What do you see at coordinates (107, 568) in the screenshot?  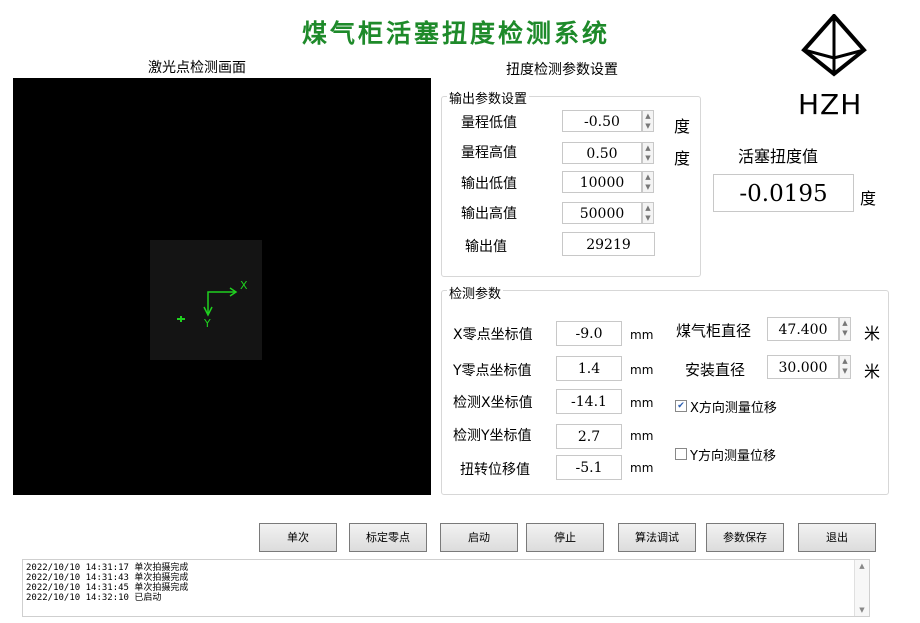 I see `log-line: 2022/10/10 14:31:17 单次拍摄完成` at bounding box center [107, 568].